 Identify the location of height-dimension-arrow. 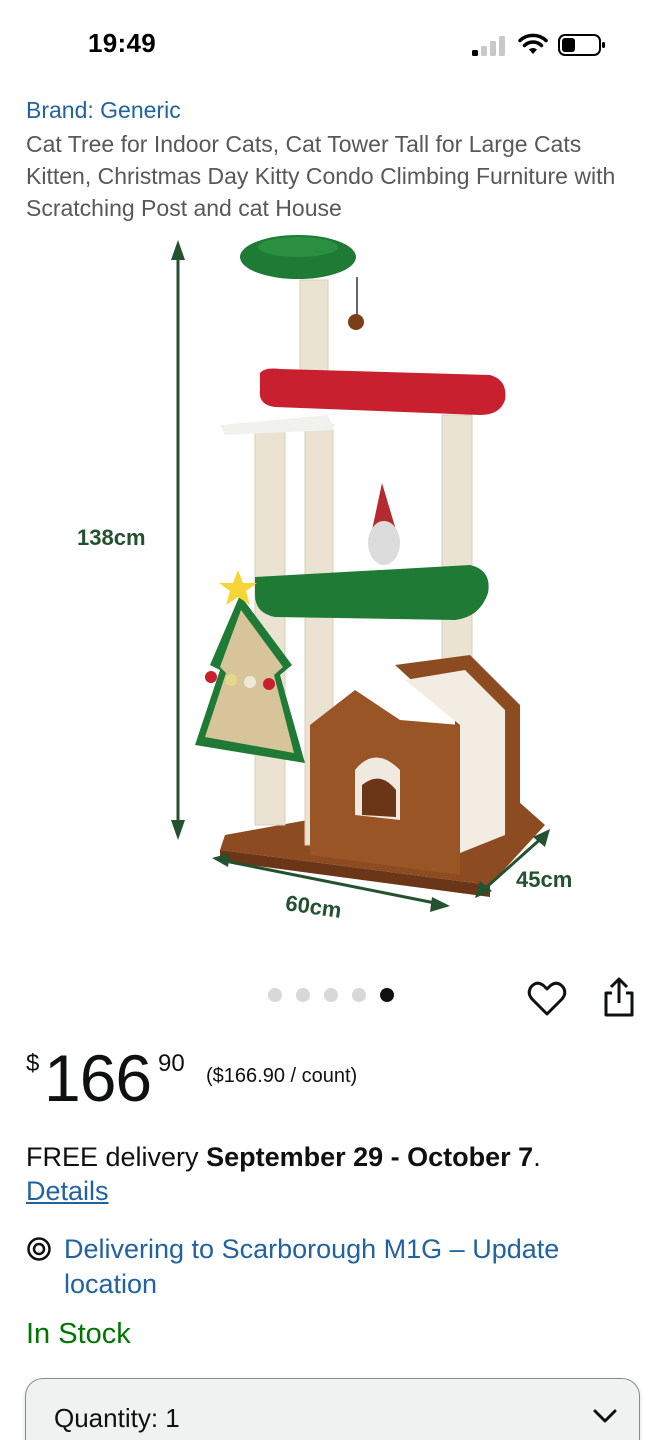
(178, 540).